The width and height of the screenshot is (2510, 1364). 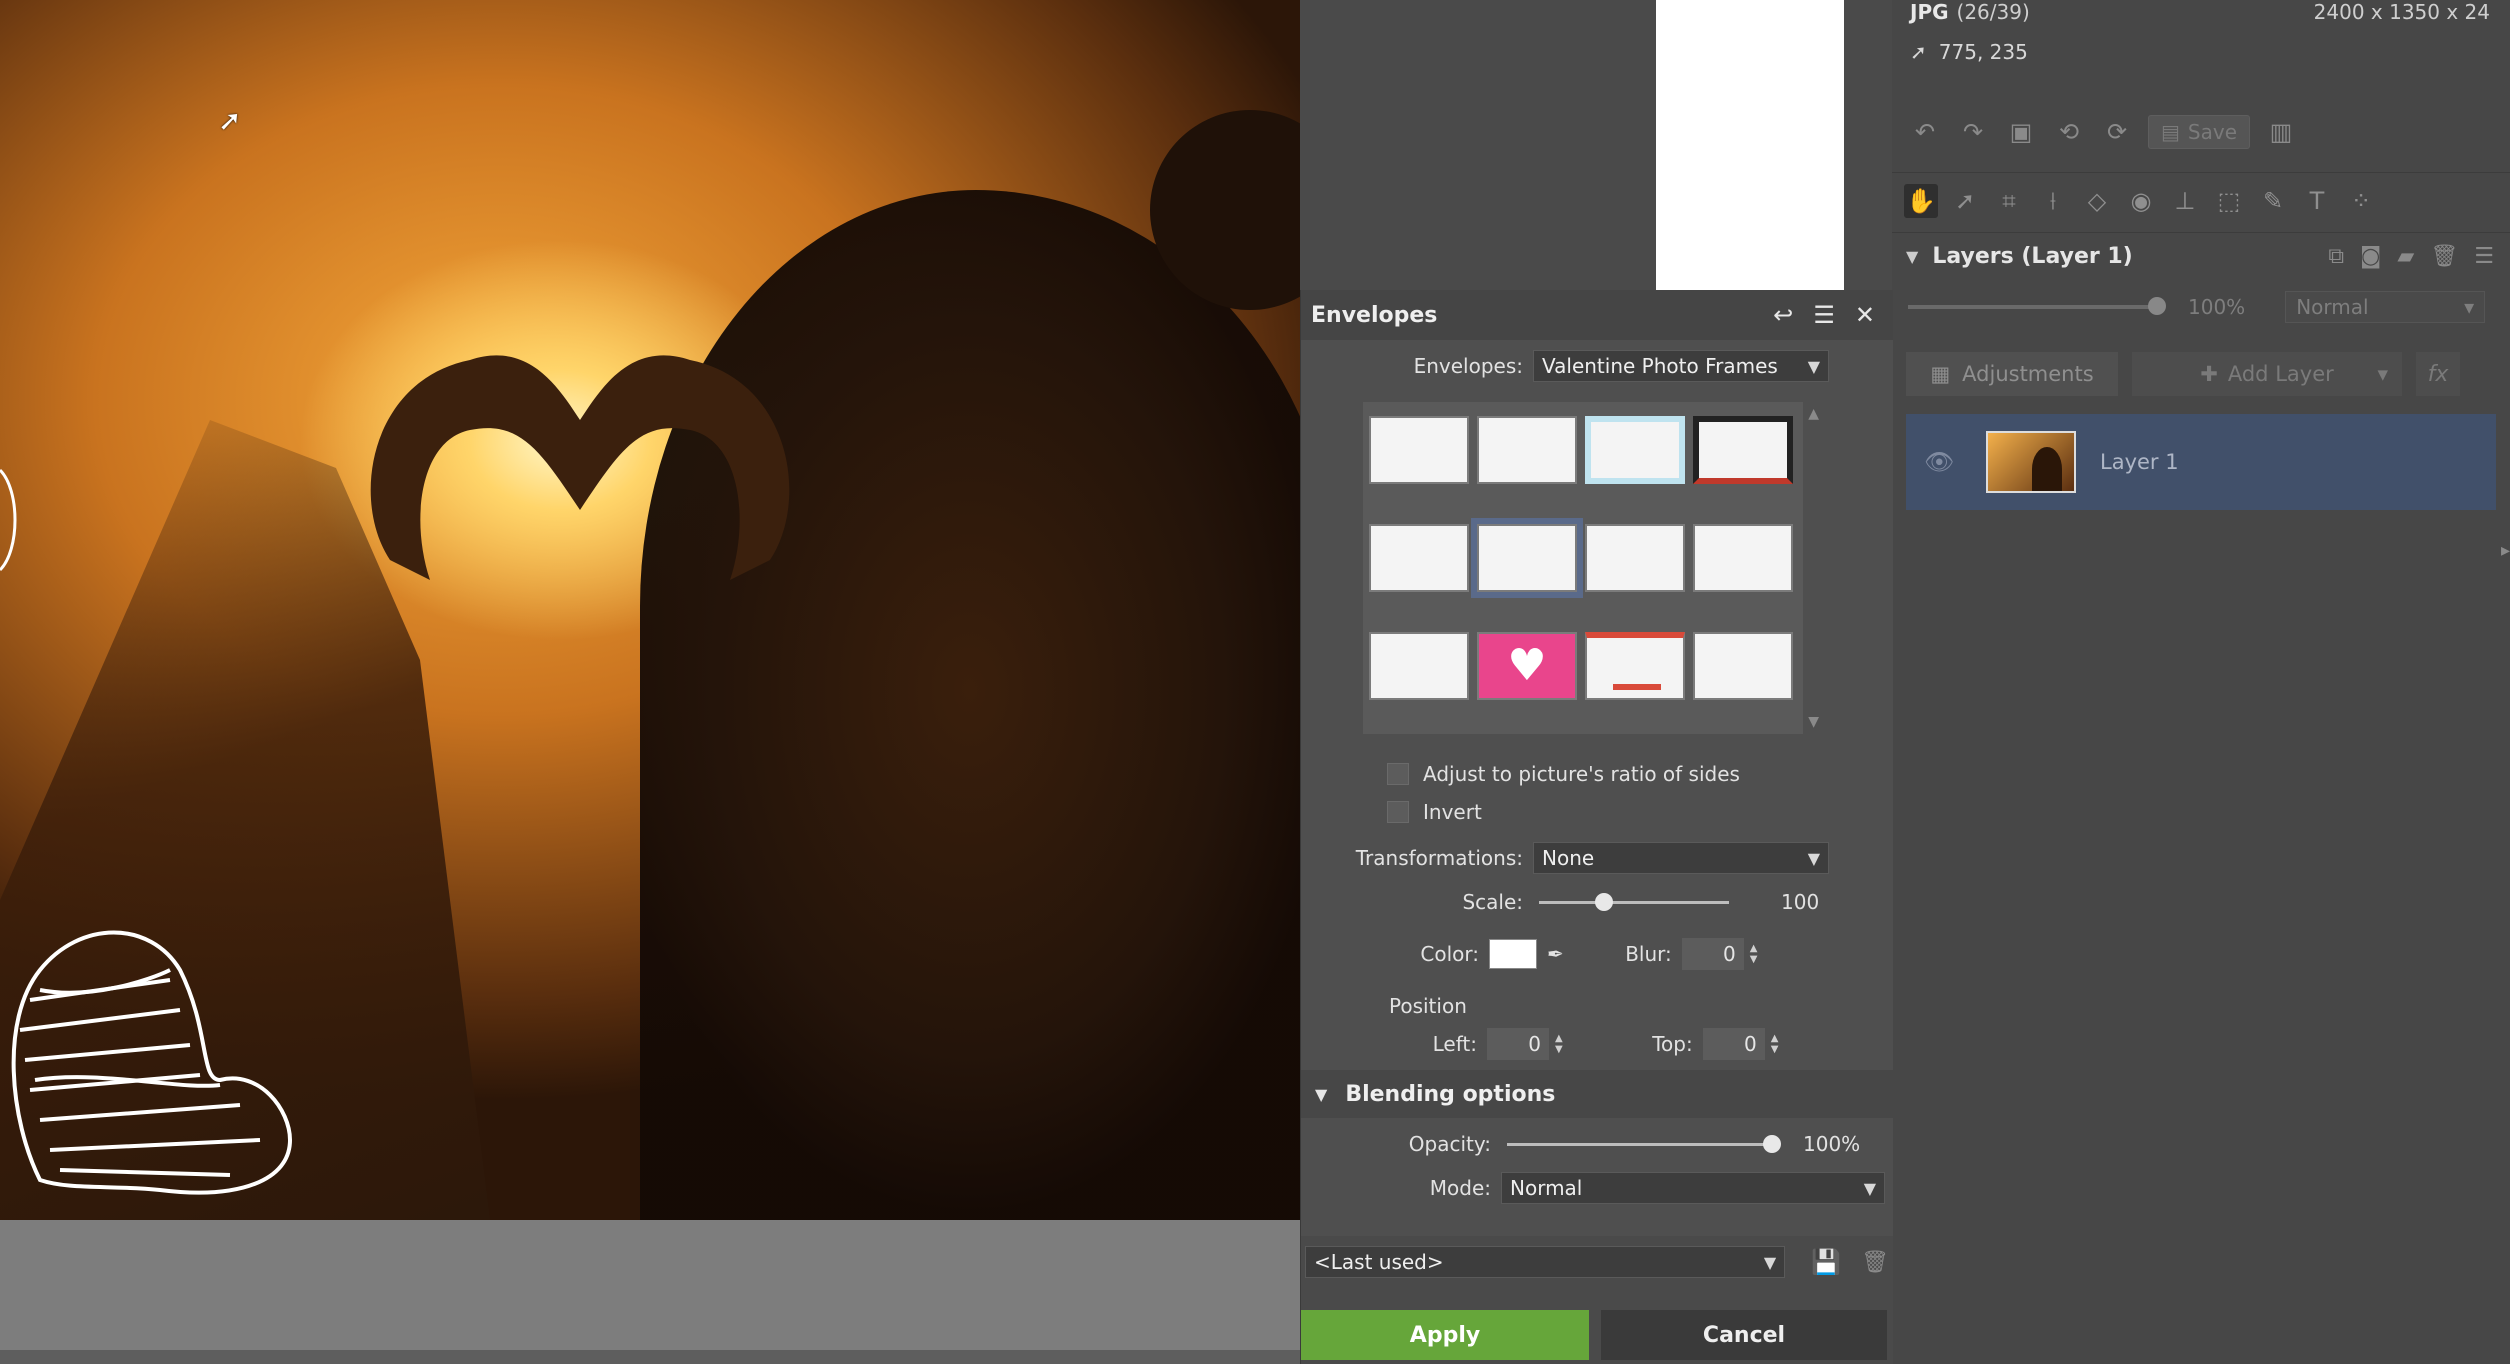 What do you see at coordinates (1634, 901) in the screenshot?
I see `scale-slider` at bounding box center [1634, 901].